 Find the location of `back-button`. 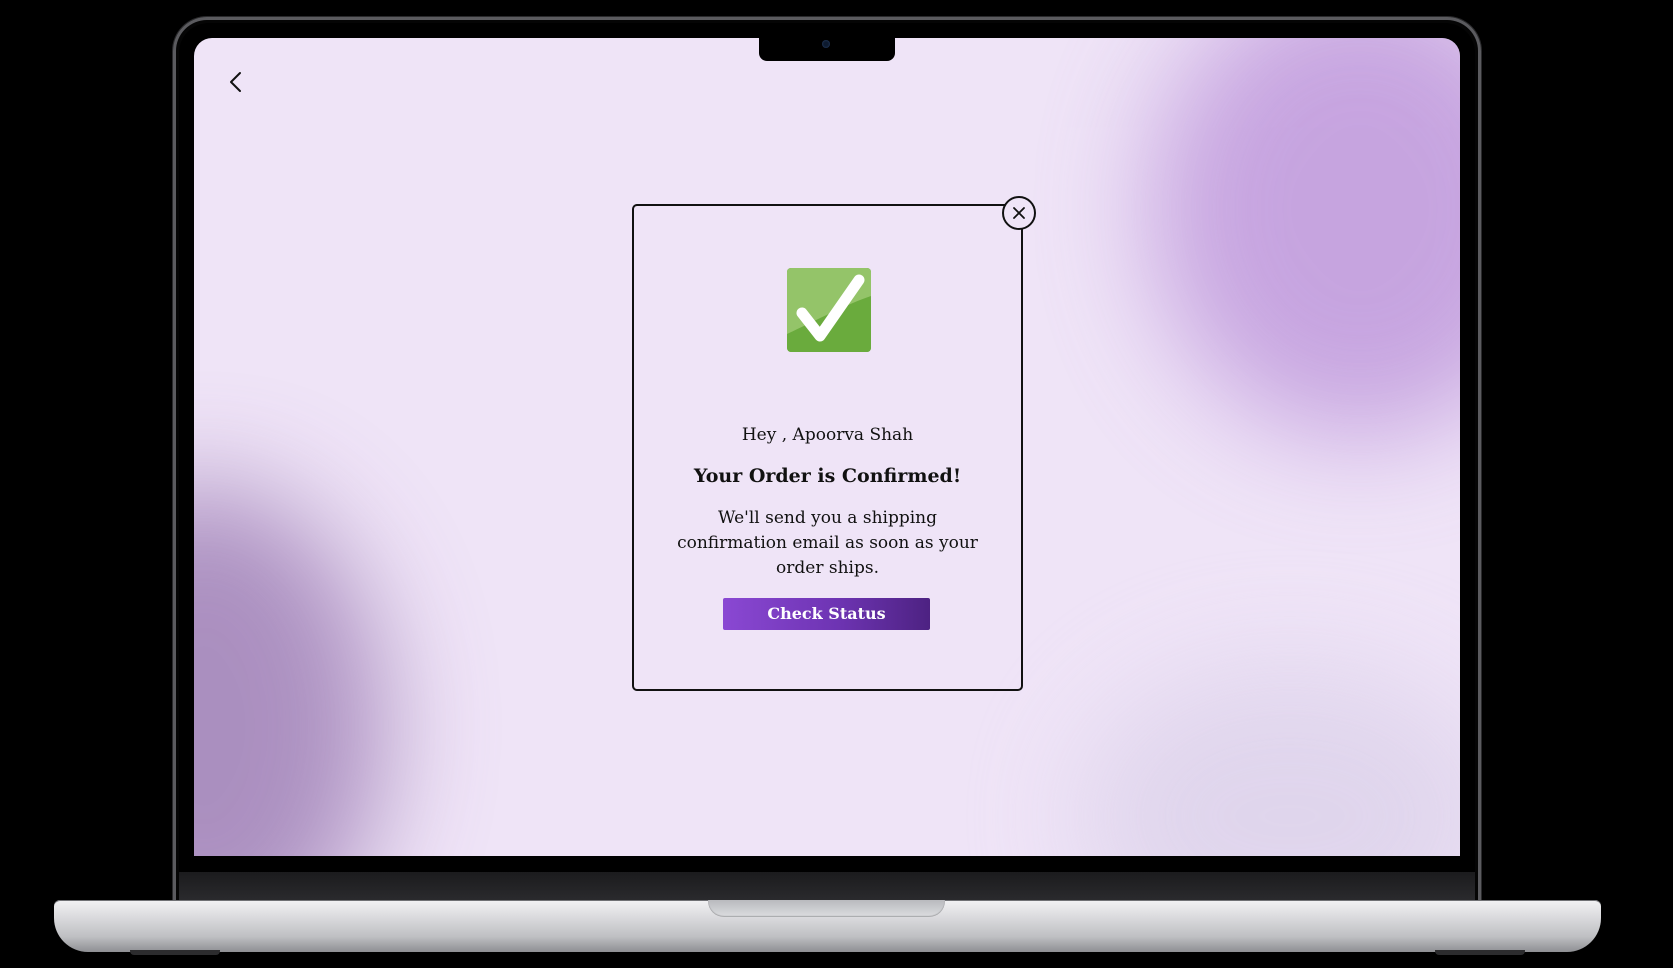

back-button is located at coordinates (236, 82).